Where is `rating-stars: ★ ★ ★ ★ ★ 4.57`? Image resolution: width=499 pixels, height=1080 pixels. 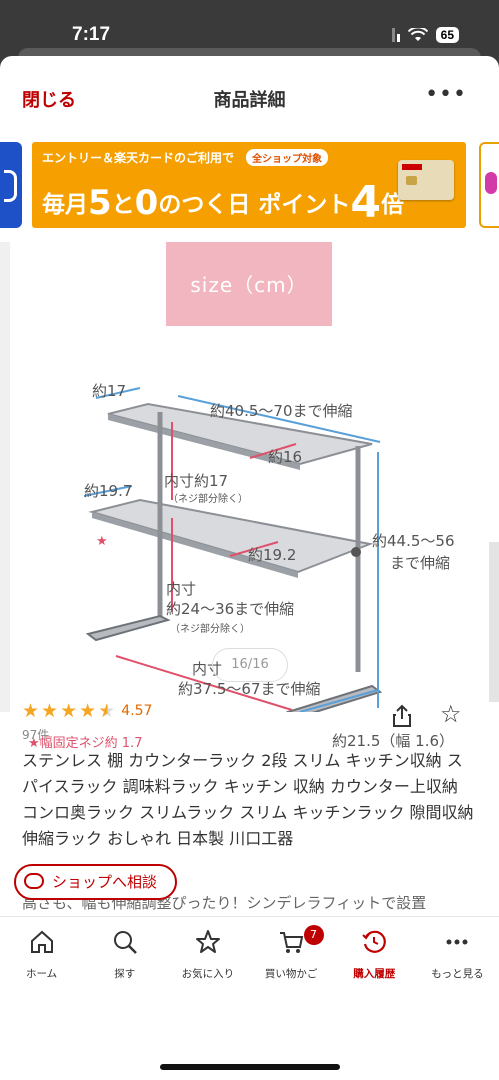 rating-stars: ★ ★ ★ ★ ★ 4.57 is located at coordinates (87, 711).